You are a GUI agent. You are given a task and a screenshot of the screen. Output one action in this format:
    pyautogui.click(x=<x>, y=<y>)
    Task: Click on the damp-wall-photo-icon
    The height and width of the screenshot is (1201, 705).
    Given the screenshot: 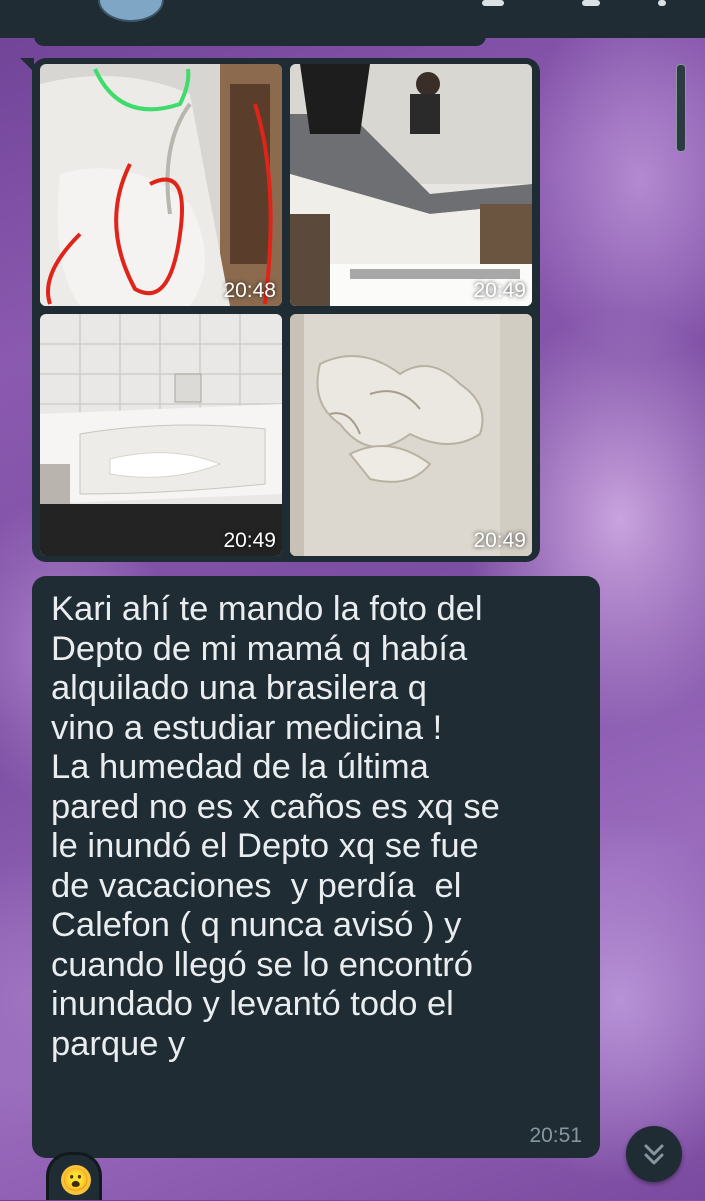 What is the action you would take?
    pyautogui.click(x=411, y=435)
    